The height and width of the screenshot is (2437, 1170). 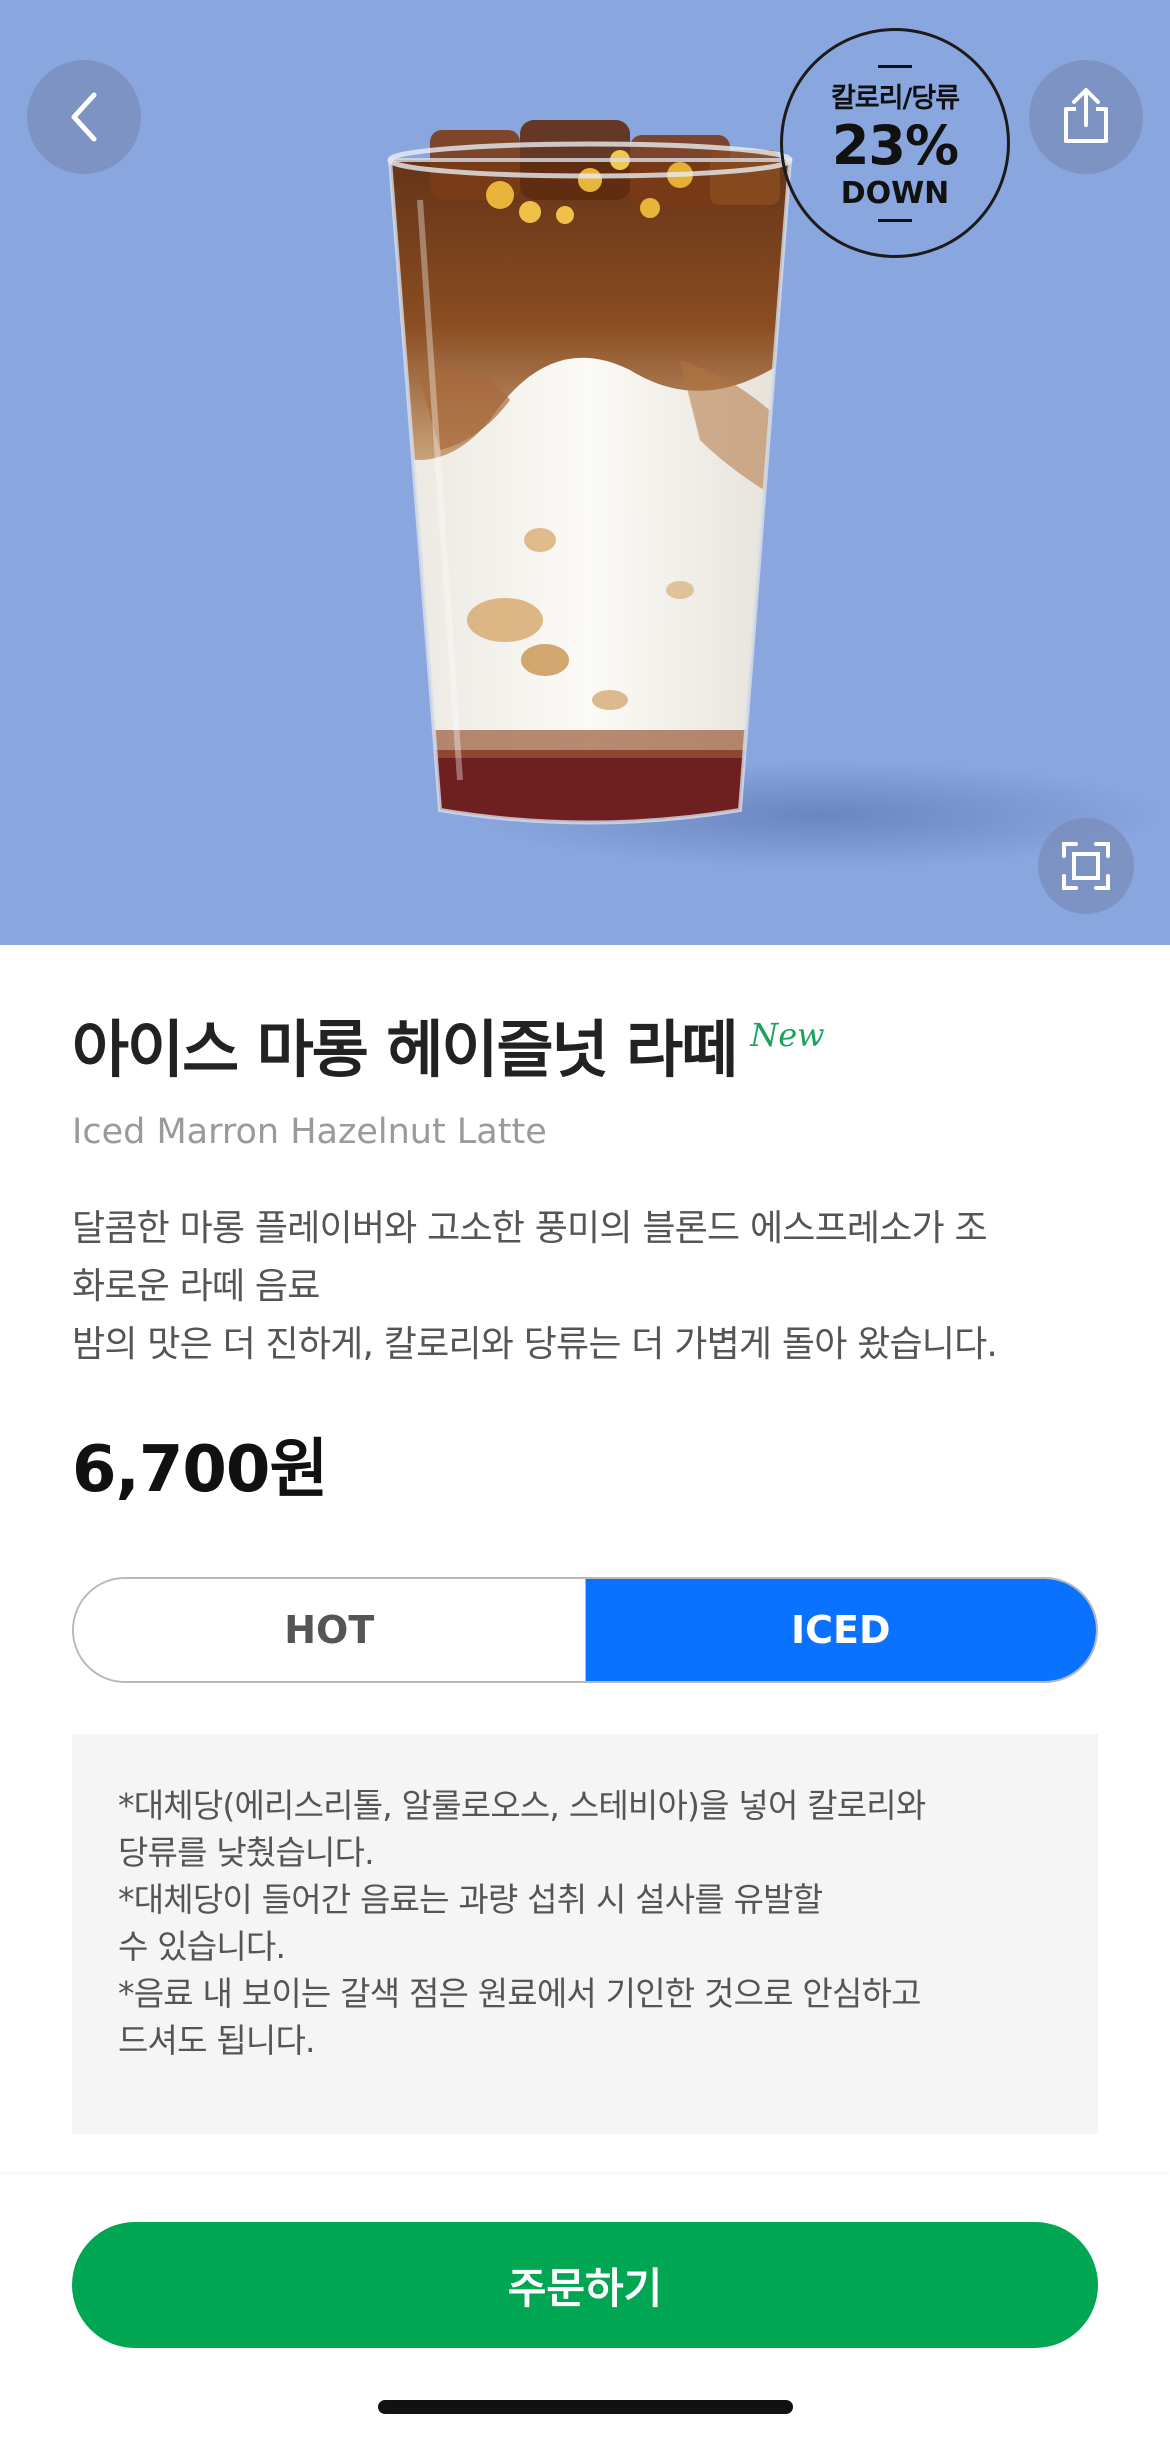 I want to click on back-button, so click(x=84, y=117).